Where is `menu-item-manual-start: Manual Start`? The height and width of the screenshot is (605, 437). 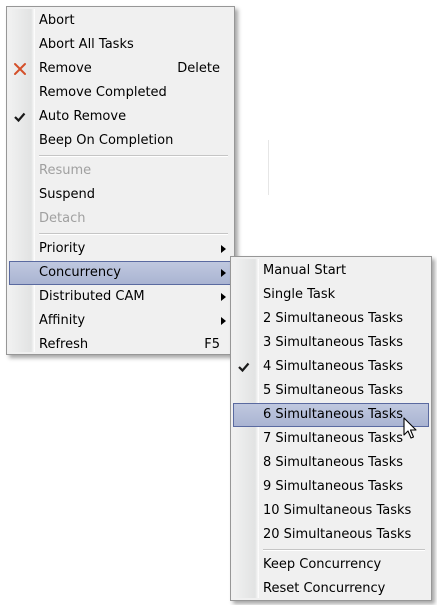
menu-item-manual-start: Manual Start is located at coordinates (331, 271).